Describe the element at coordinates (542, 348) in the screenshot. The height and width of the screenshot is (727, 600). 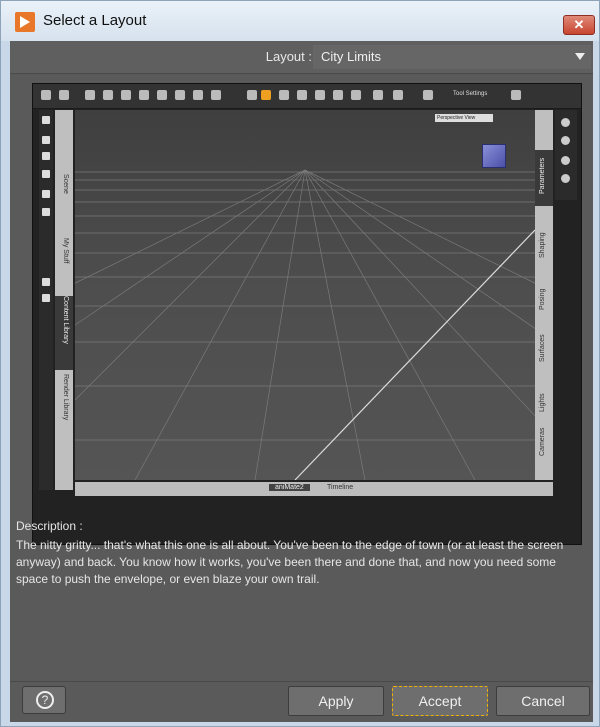
I see `tab-surfaces: Surfaces` at that location.